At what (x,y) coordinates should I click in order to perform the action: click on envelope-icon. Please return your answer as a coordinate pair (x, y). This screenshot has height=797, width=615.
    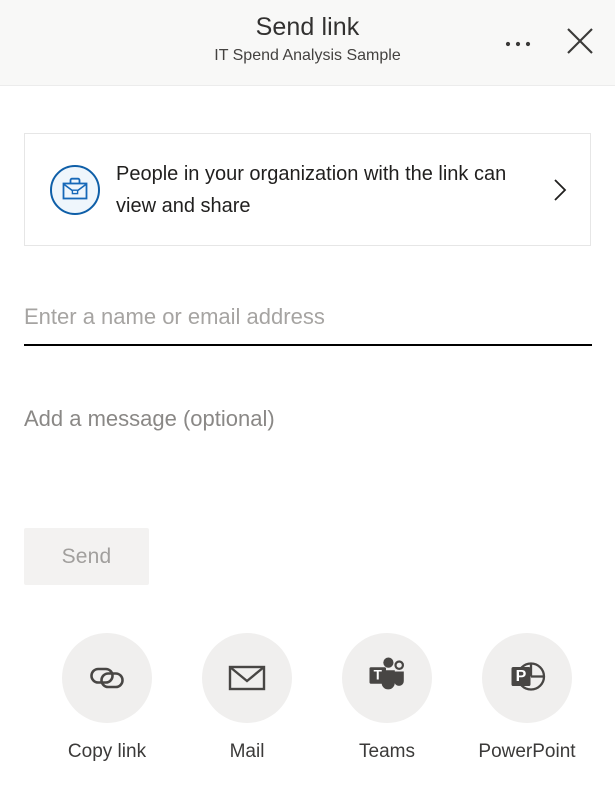
    Looking at the image, I should click on (247, 678).